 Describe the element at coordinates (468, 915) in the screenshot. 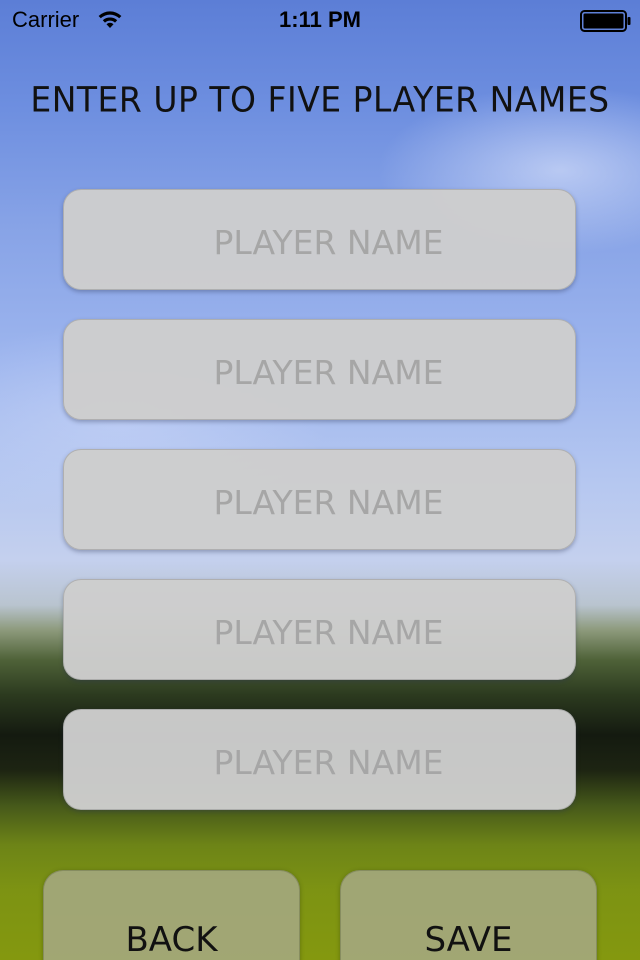

I see `save-button: SAVE` at that location.